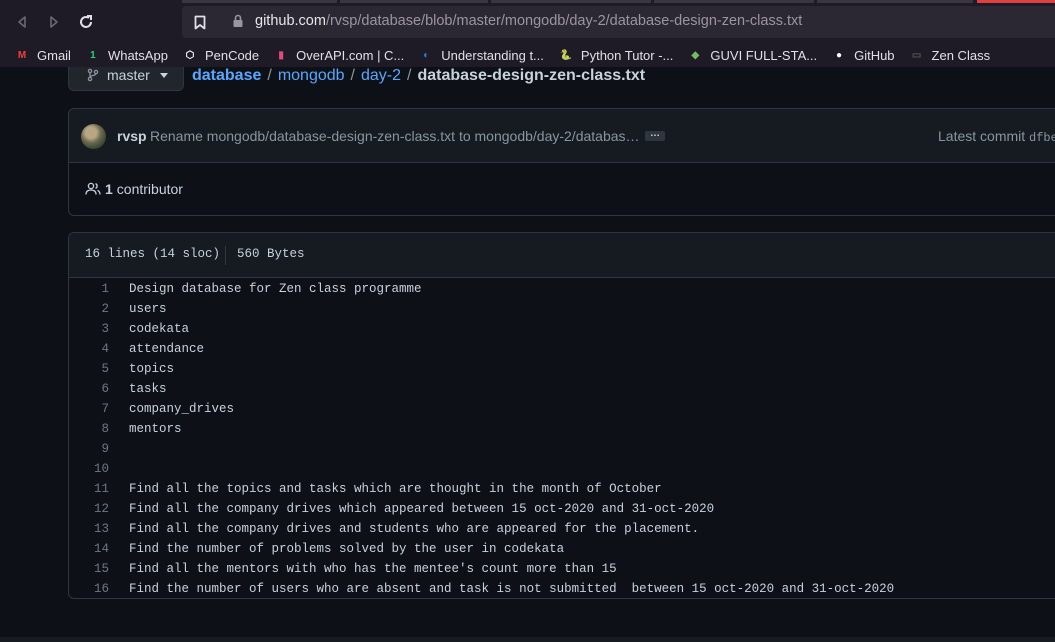 The height and width of the screenshot is (642, 1055). I want to click on commit-author-link: rvsp, so click(132, 136).